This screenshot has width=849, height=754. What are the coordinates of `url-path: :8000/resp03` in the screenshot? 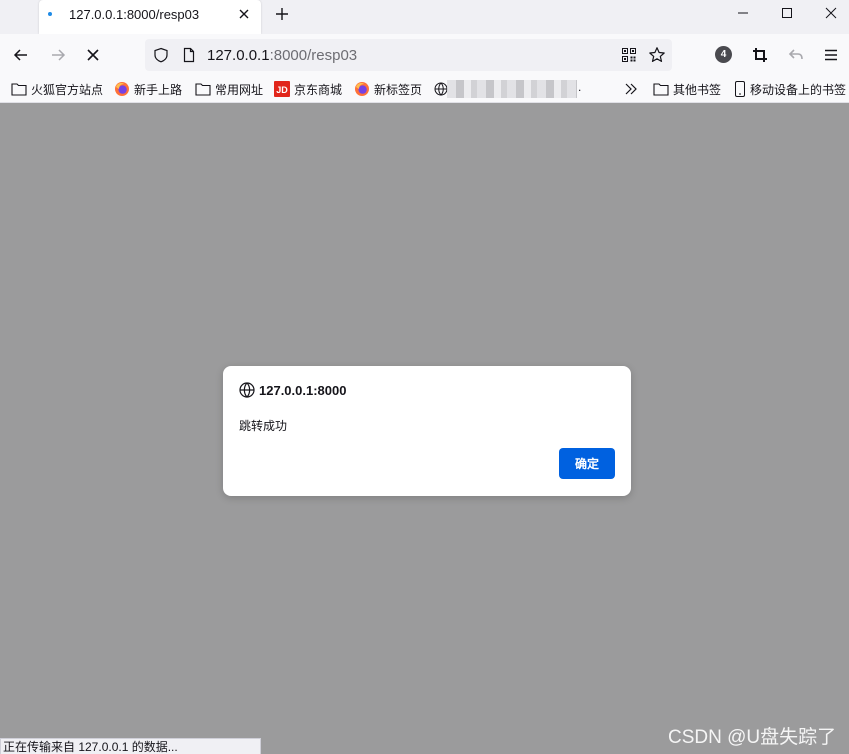 It's located at (313, 55).